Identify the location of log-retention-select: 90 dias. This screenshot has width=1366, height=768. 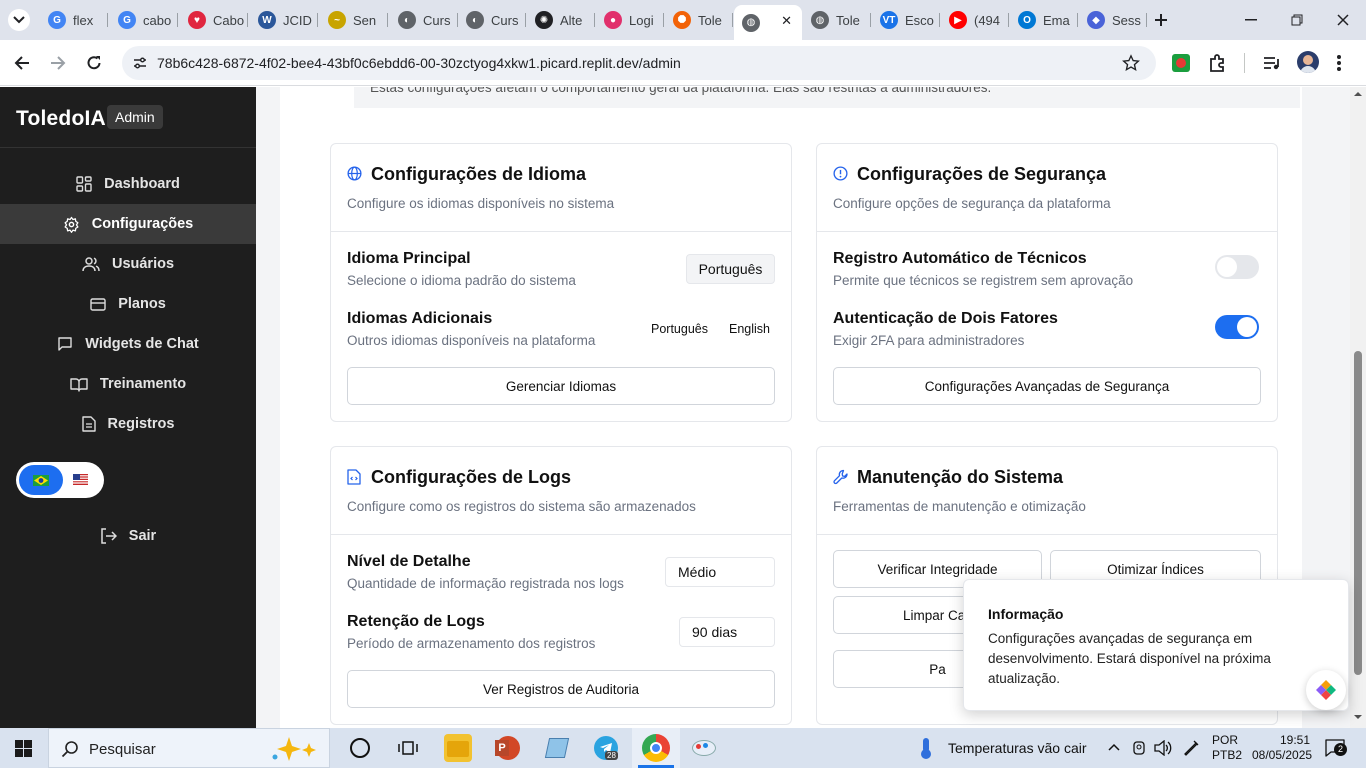
(727, 632).